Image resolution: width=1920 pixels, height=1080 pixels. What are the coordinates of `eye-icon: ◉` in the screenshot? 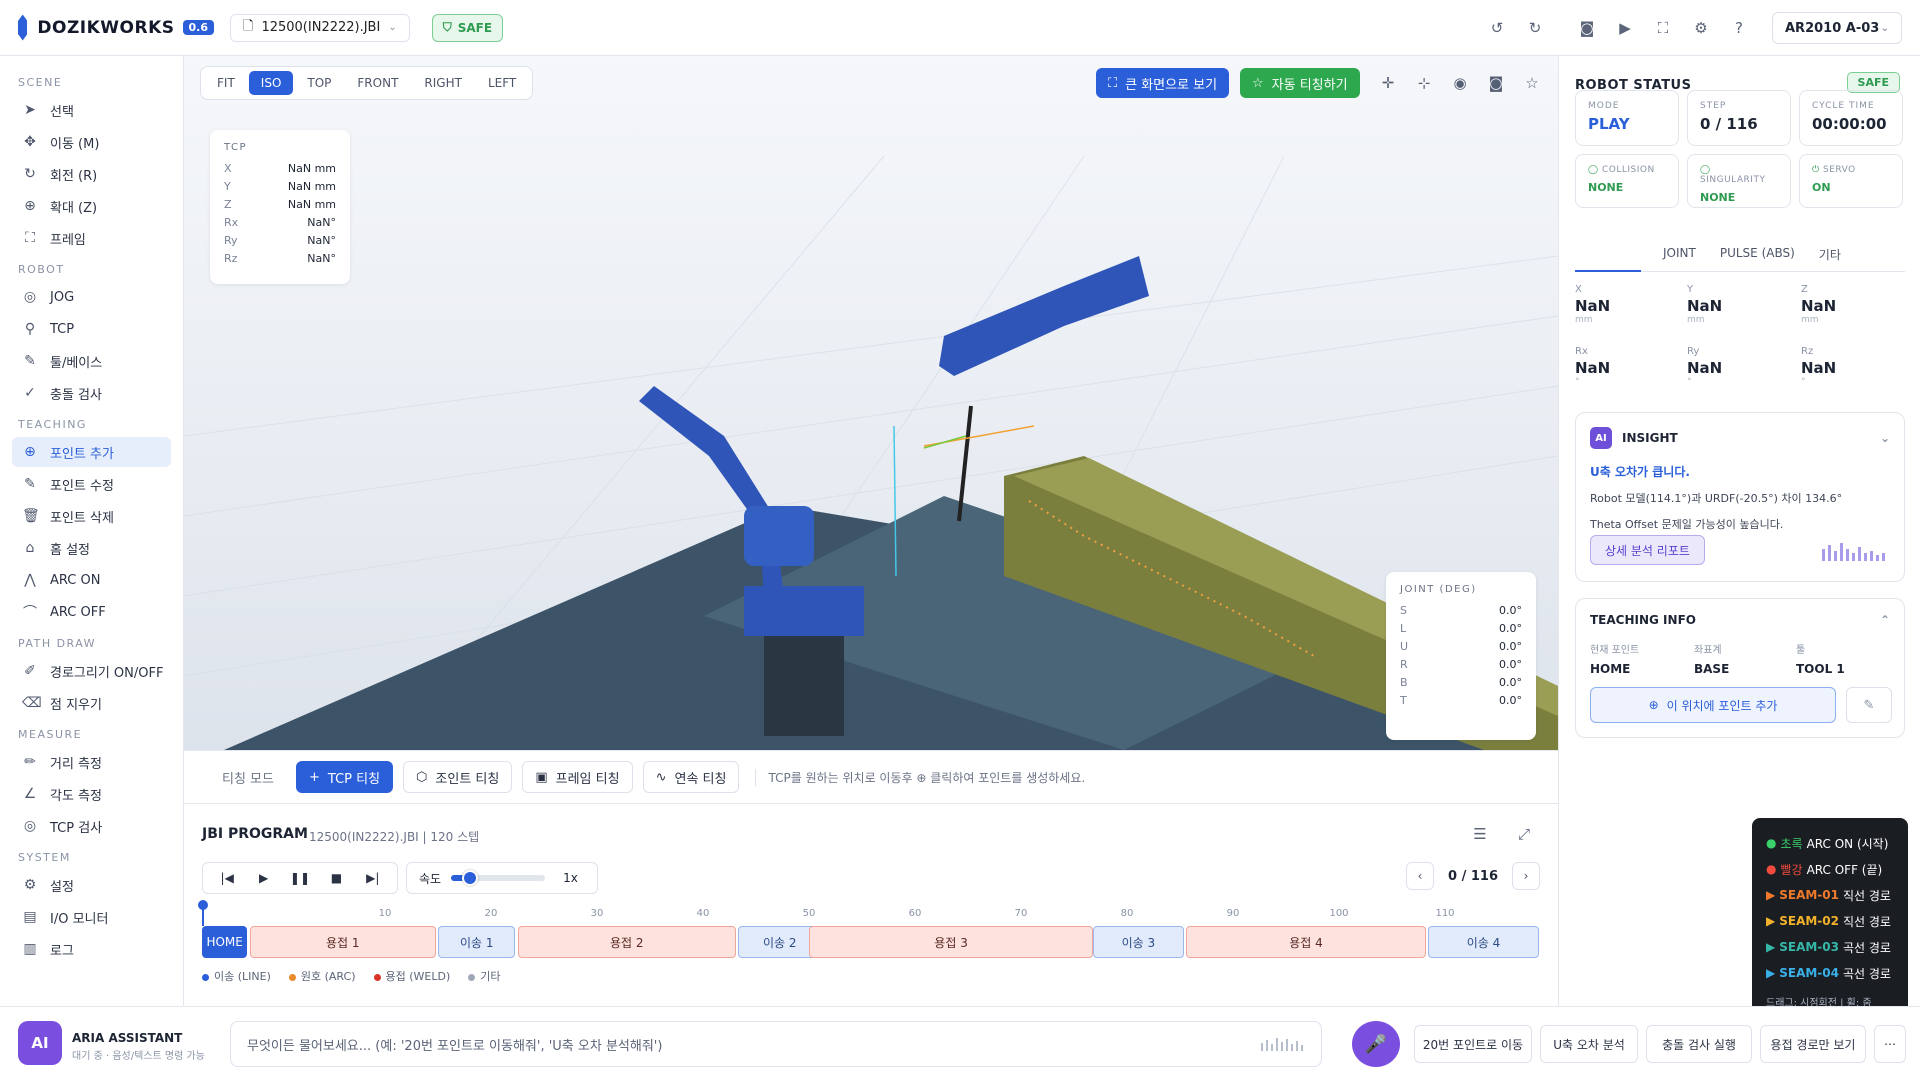 It's located at (1460, 83).